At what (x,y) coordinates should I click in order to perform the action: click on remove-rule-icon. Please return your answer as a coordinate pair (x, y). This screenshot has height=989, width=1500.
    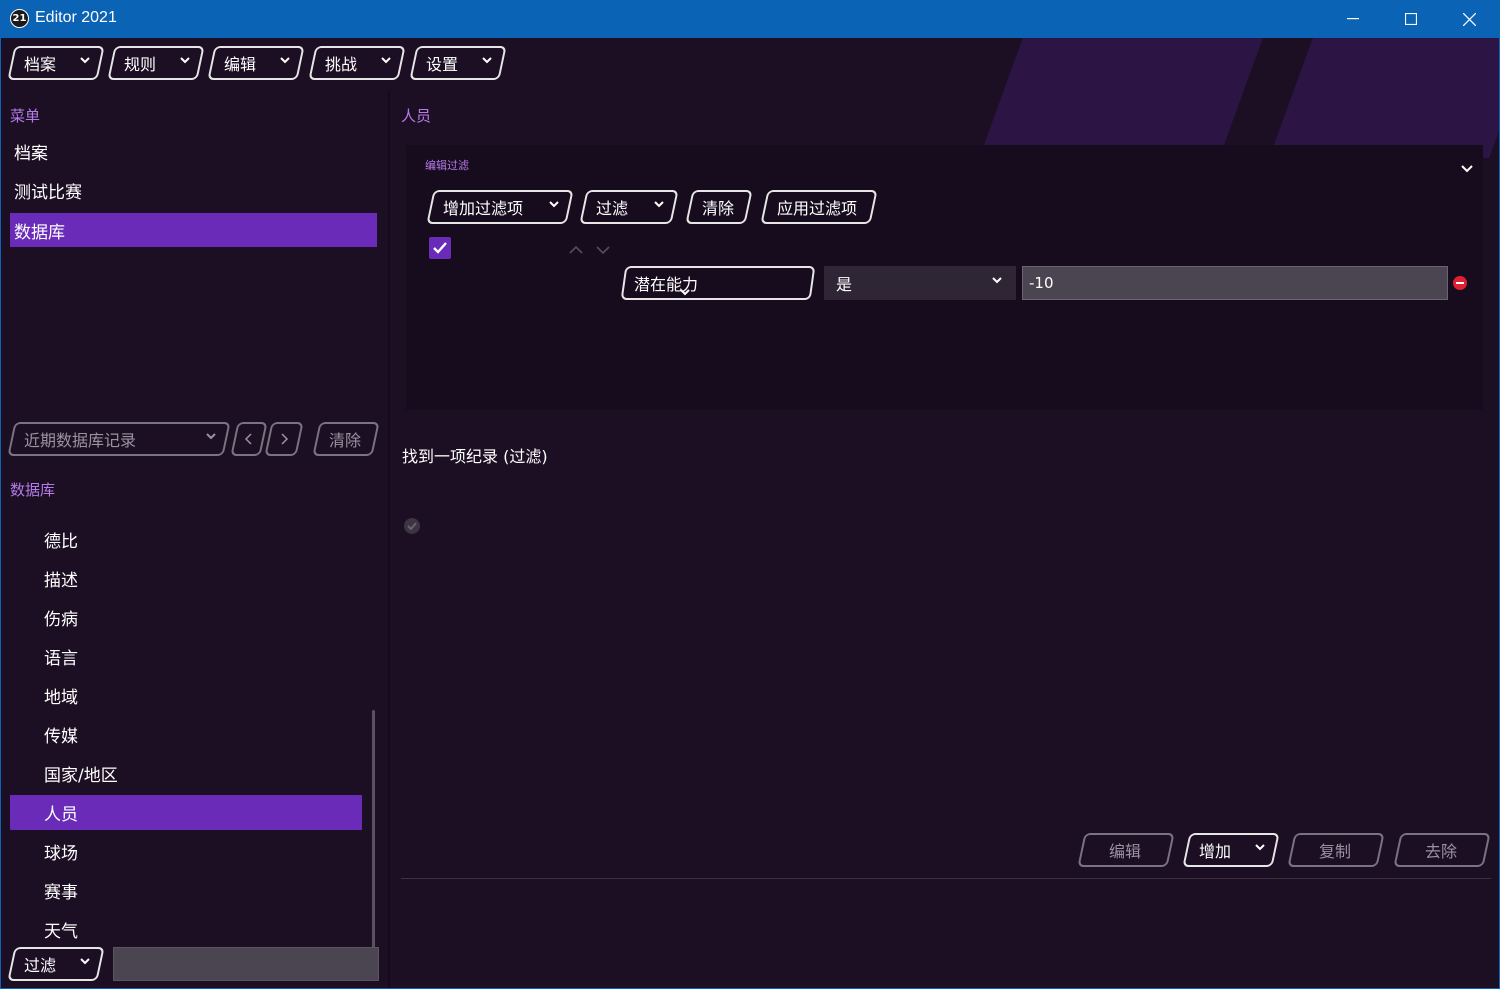
    Looking at the image, I should click on (1460, 285).